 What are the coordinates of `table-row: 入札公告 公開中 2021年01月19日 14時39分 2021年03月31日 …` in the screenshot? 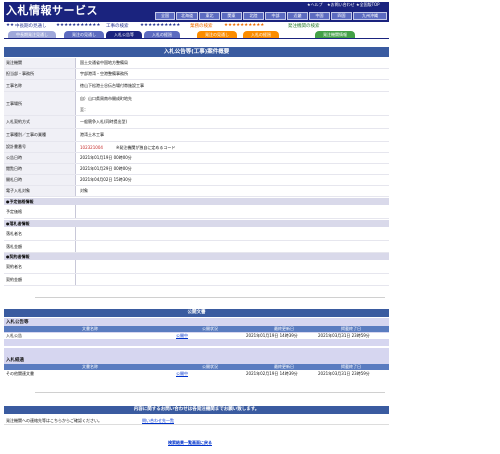 It's located at (196, 336).